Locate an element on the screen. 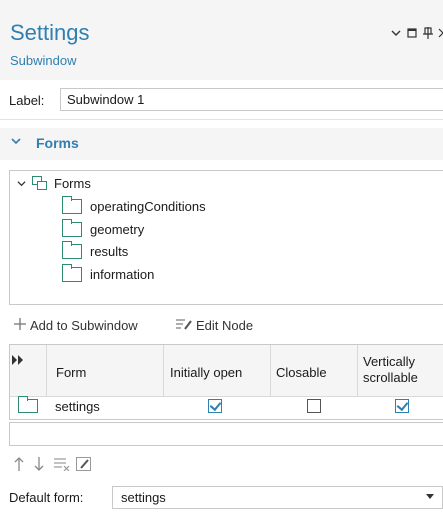  page-subtitle: Subwindow is located at coordinates (43, 60).